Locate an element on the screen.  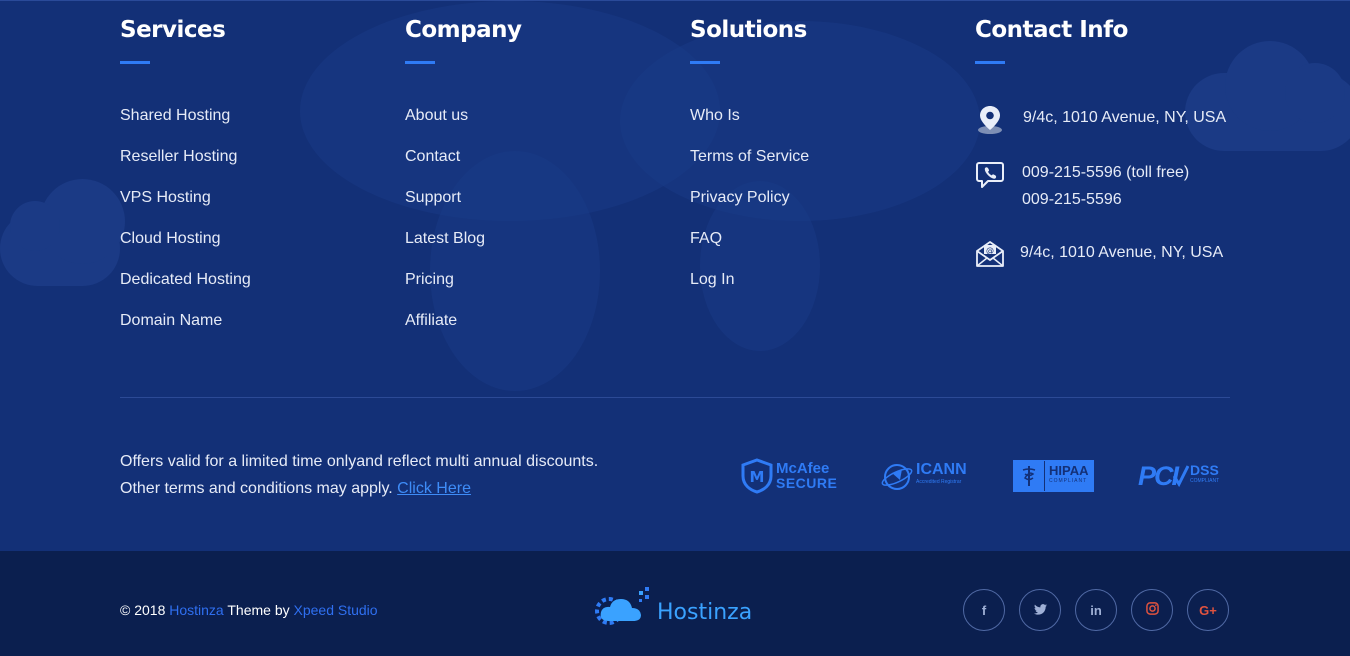
list-item: About us is located at coordinates (463, 128).